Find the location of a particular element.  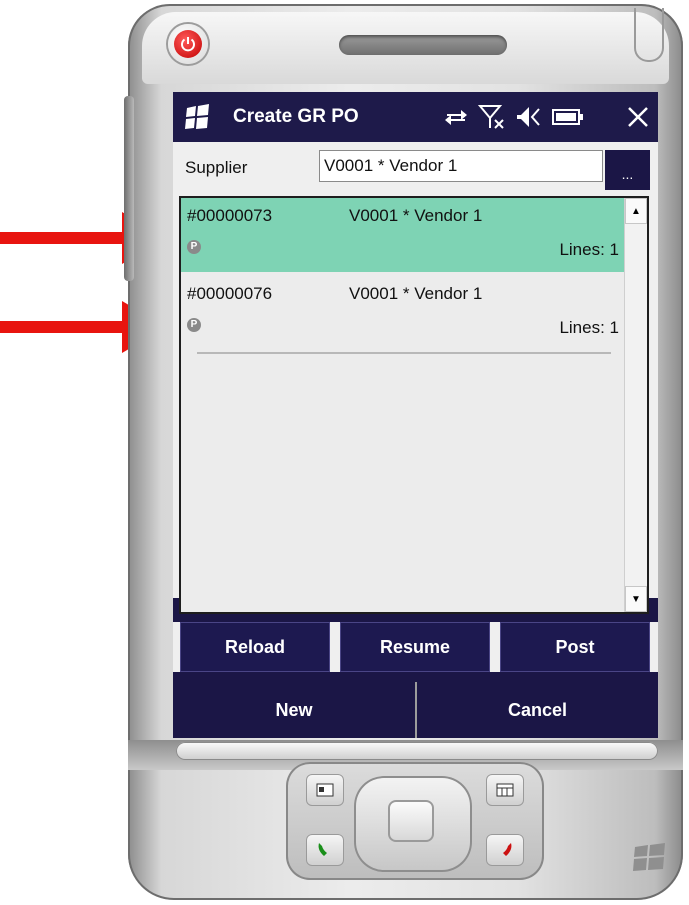

title-bar: Create GR PO is located at coordinates (415, 117).